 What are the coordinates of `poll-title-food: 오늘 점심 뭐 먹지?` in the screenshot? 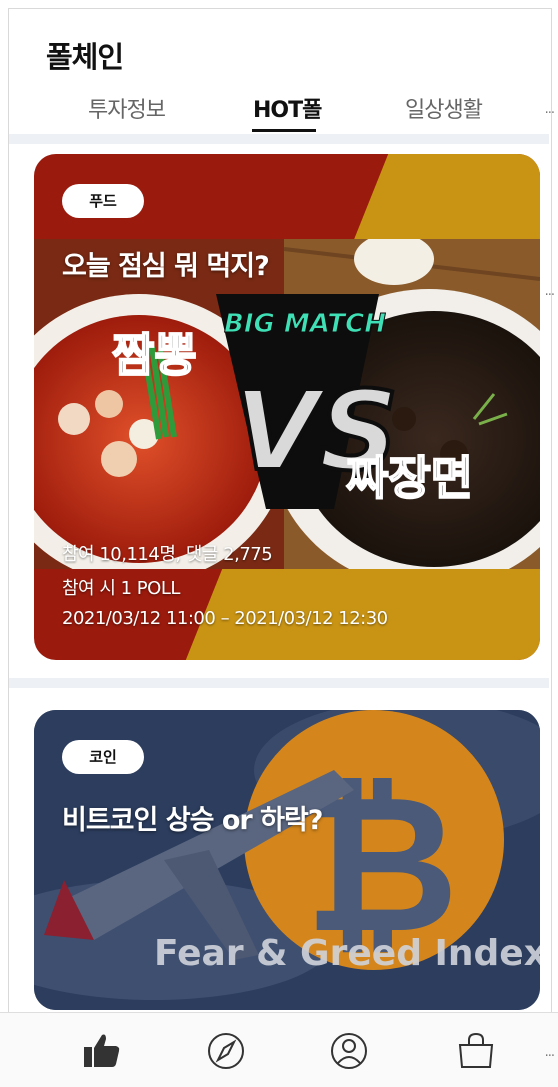 It's located at (166, 266).